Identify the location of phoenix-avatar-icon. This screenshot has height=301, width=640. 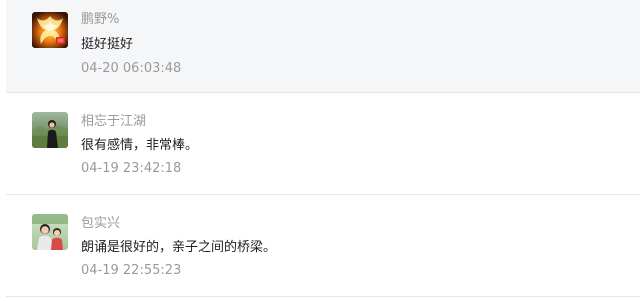
(50, 30).